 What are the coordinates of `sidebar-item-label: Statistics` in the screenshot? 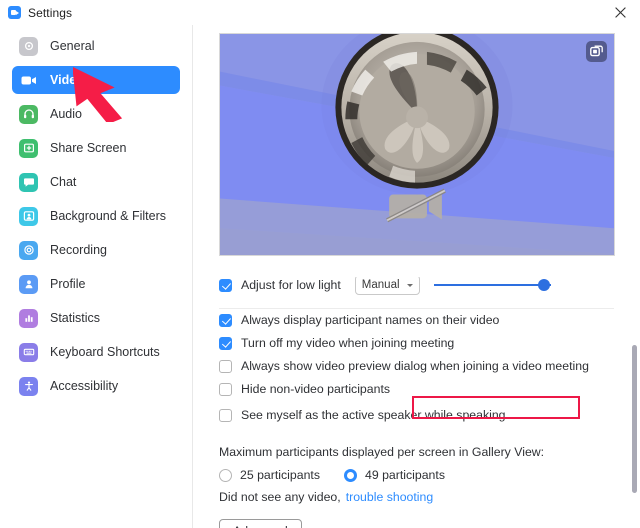 It's located at (75, 318).